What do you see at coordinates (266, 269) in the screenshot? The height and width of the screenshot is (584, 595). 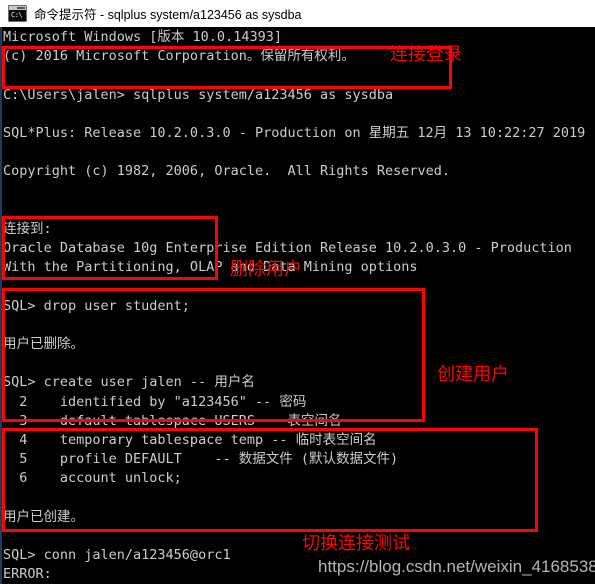 I see `annotation-label-drop-user: 删除用户` at bounding box center [266, 269].